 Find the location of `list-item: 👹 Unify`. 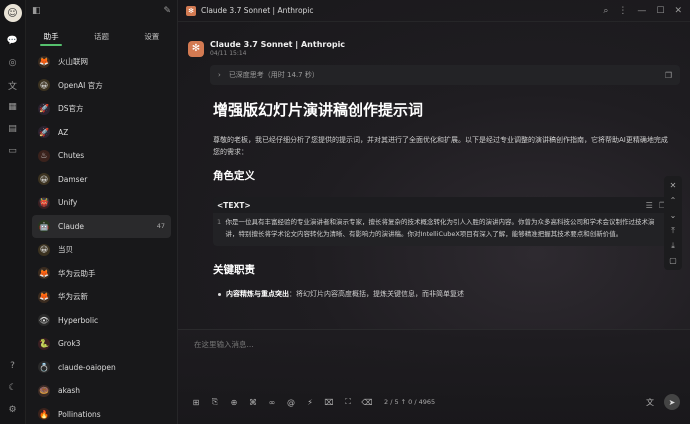

list-item: 👹 Unify is located at coordinates (101, 203).